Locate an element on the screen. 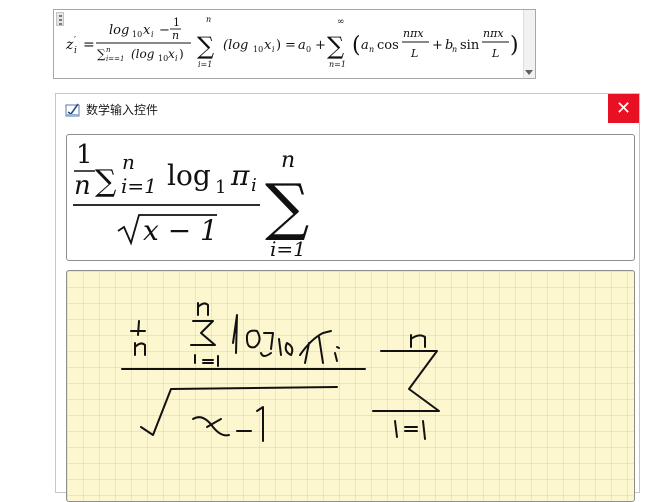 The image size is (656, 502). eq-paren-close: ) is located at coordinates (278, 45).